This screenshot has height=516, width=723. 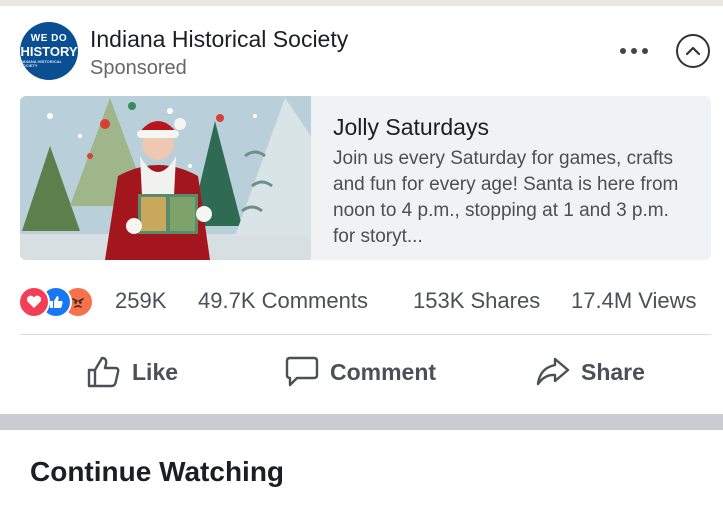 I want to click on share-button: Share, so click(x=590, y=372).